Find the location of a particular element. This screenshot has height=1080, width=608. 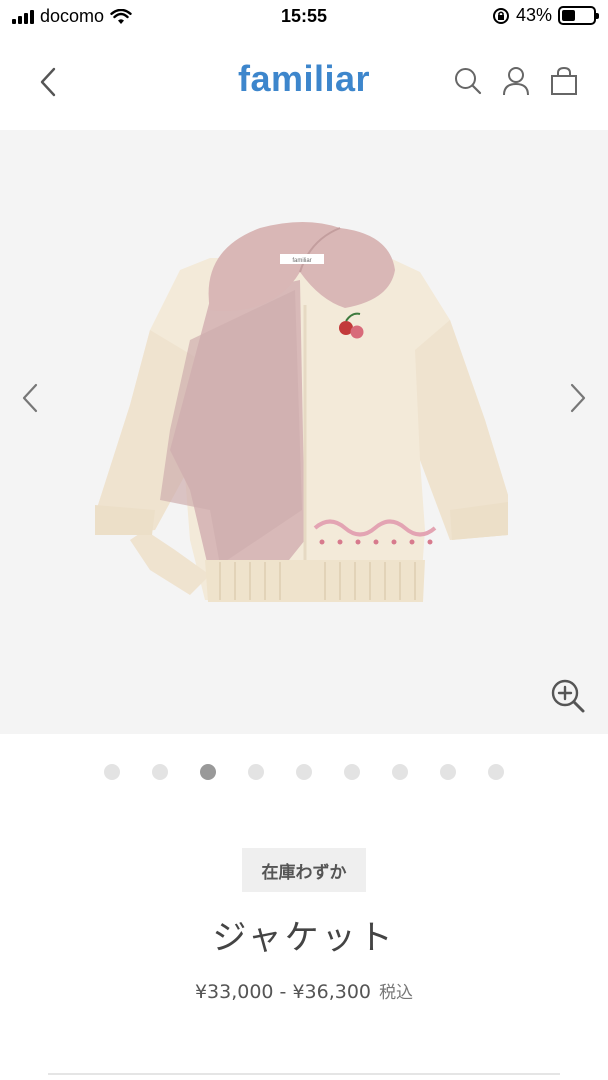

chevron-right-icon is located at coordinates (578, 398).